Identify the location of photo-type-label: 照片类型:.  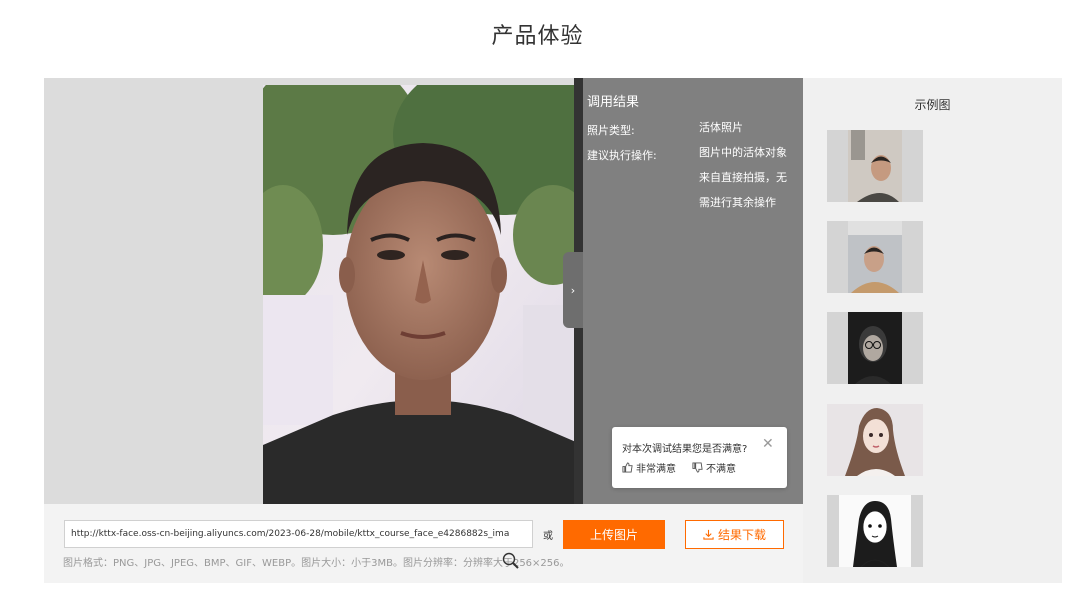
(611, 130).